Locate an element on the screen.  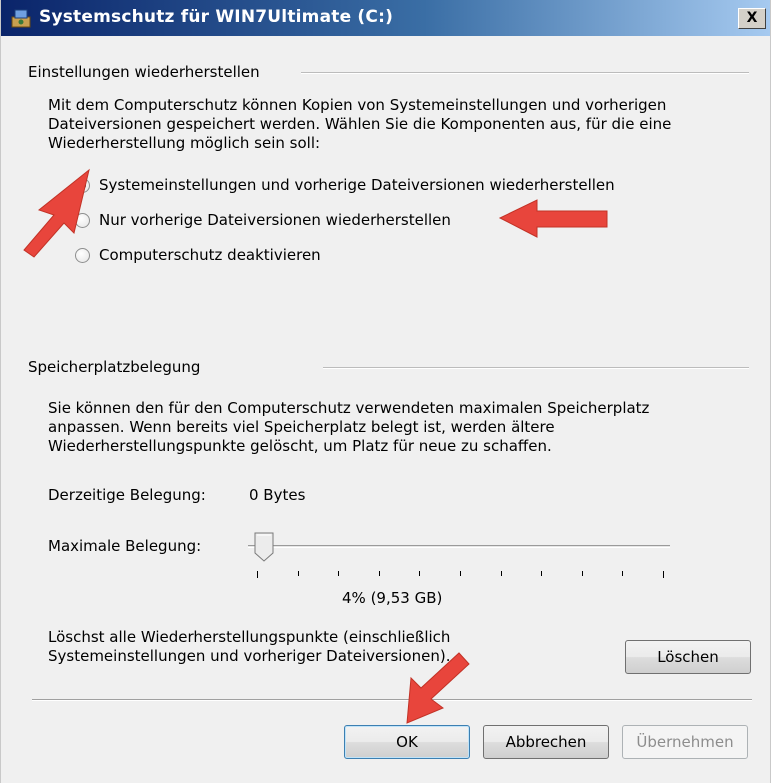
title-bar: Systemschutz für WIN7Ultimate (C:) X is located at coordinates (385, 18).